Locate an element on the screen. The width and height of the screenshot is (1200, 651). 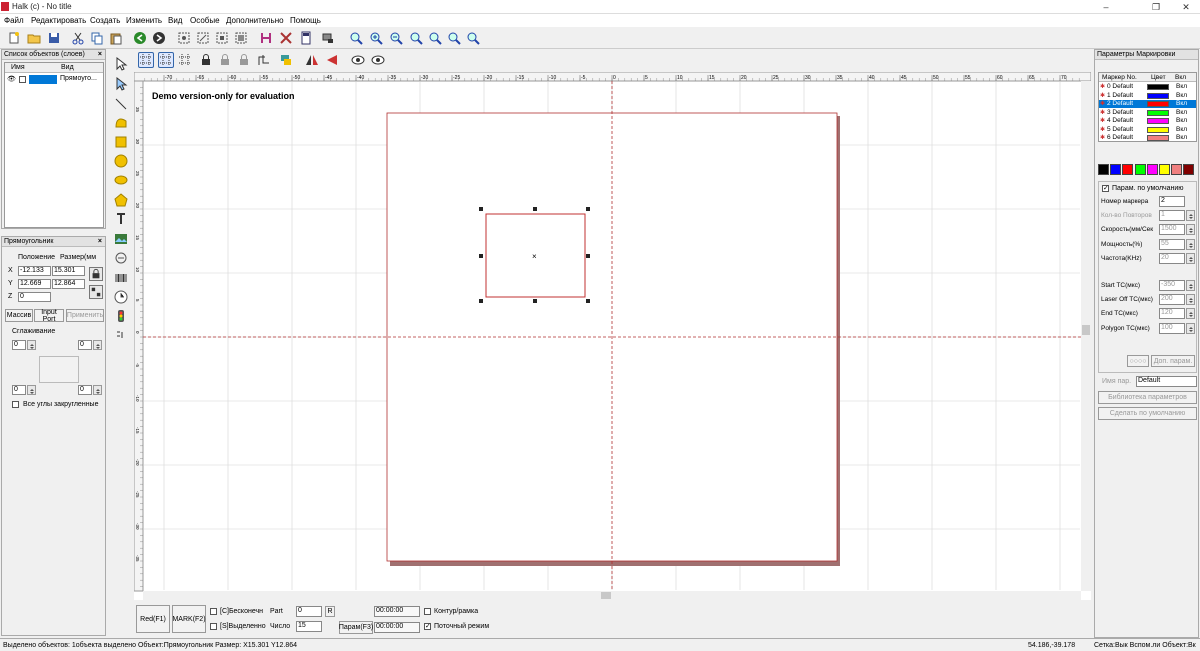
marker-row: ✱ 4 Default Вкл is located at coordinates (1147, 121).